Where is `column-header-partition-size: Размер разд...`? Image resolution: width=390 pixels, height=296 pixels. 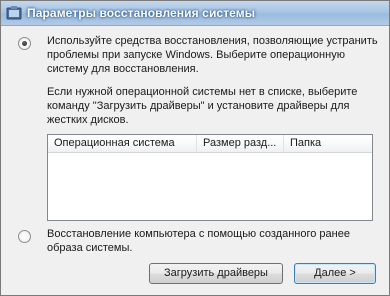 column-header-partition-size: Размер разд... is located at coordinates (240, 143).